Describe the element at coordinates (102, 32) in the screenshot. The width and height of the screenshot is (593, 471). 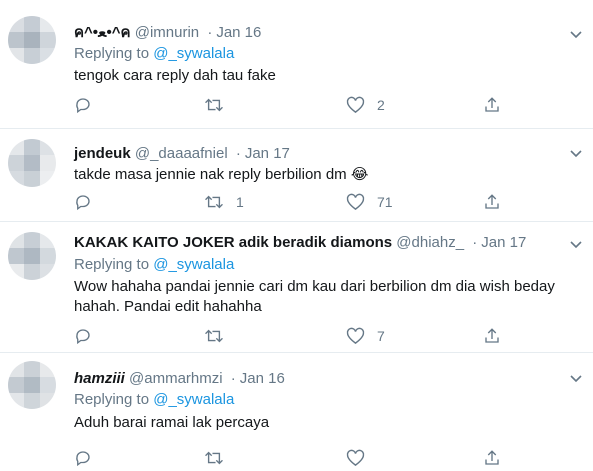
I see `display-name: ค^•ﻌ•^ค` at that location.